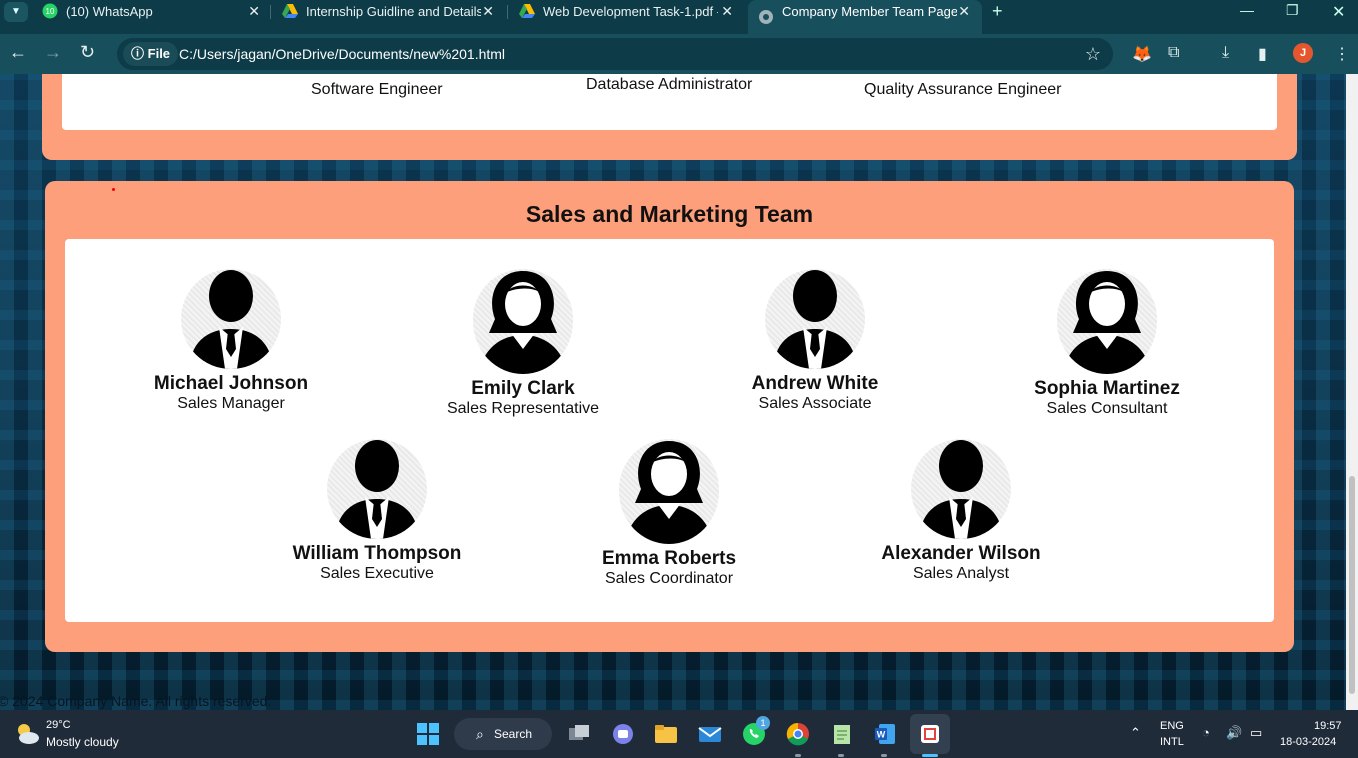 Image resolution: width=1358 pixels, height=758 pixels. What do you see at coordinates (1142, 54) in the screenshot?
I see `metamask-extension-icon: 🦊` at bounding box center [1142, 54].